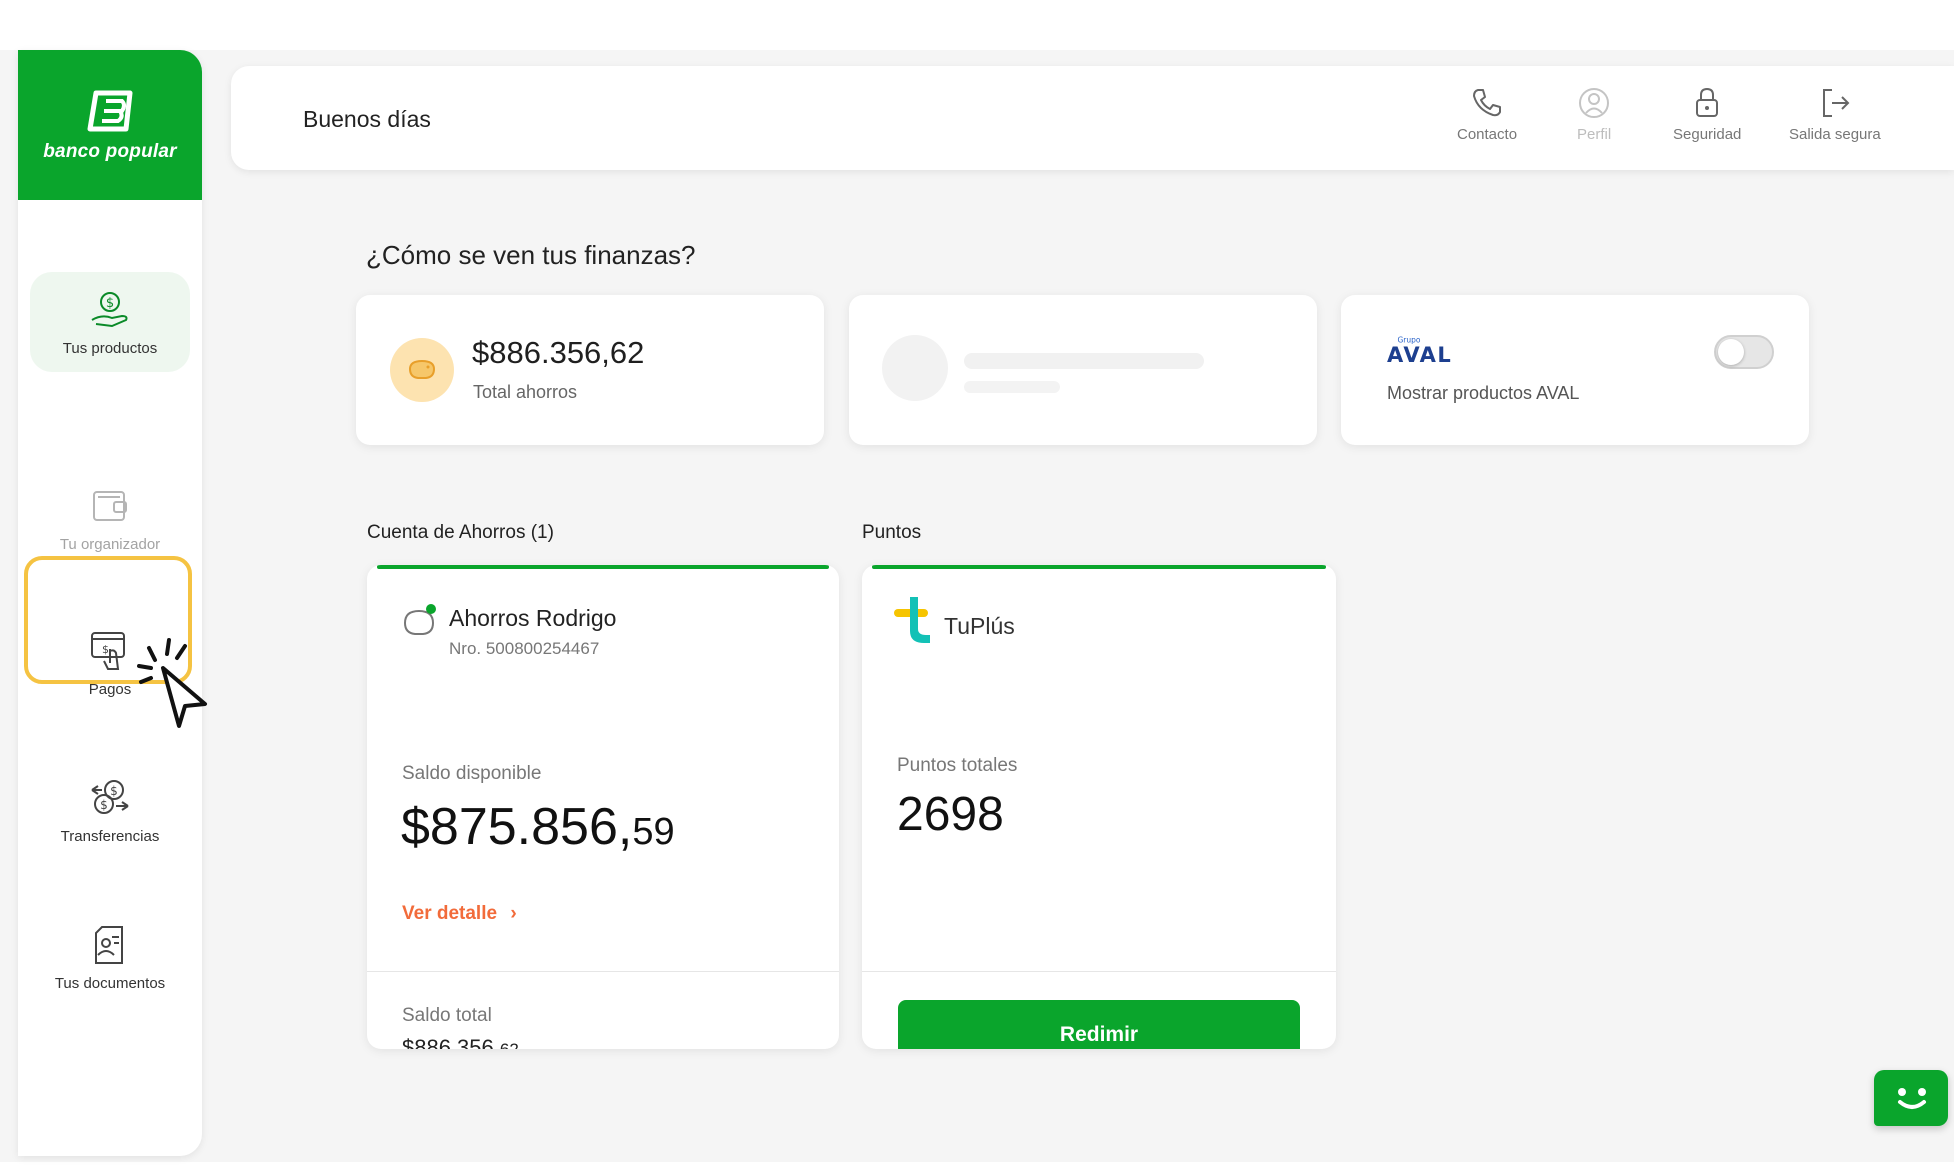 The height and width of the screenshot is (1173, 1954). What do you see at coordinates (509, 1044) in the screenshot?
I see `total-balance-cents: 62` at bounding box center [509, 1044].